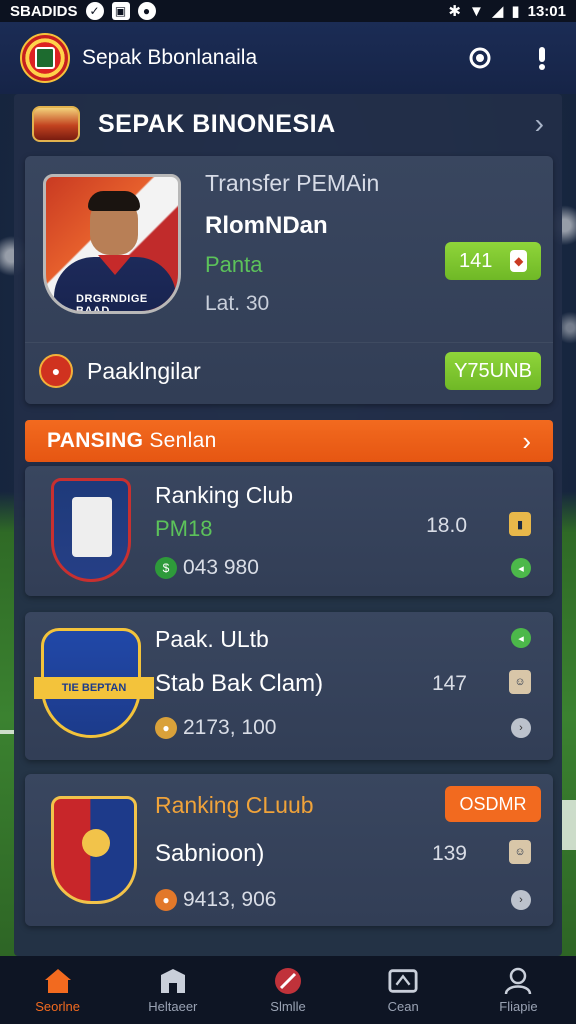 The height and width of the screenshot is (1024, 576). I want to click on club-count-value: 9413, 906, so click(230, 899).